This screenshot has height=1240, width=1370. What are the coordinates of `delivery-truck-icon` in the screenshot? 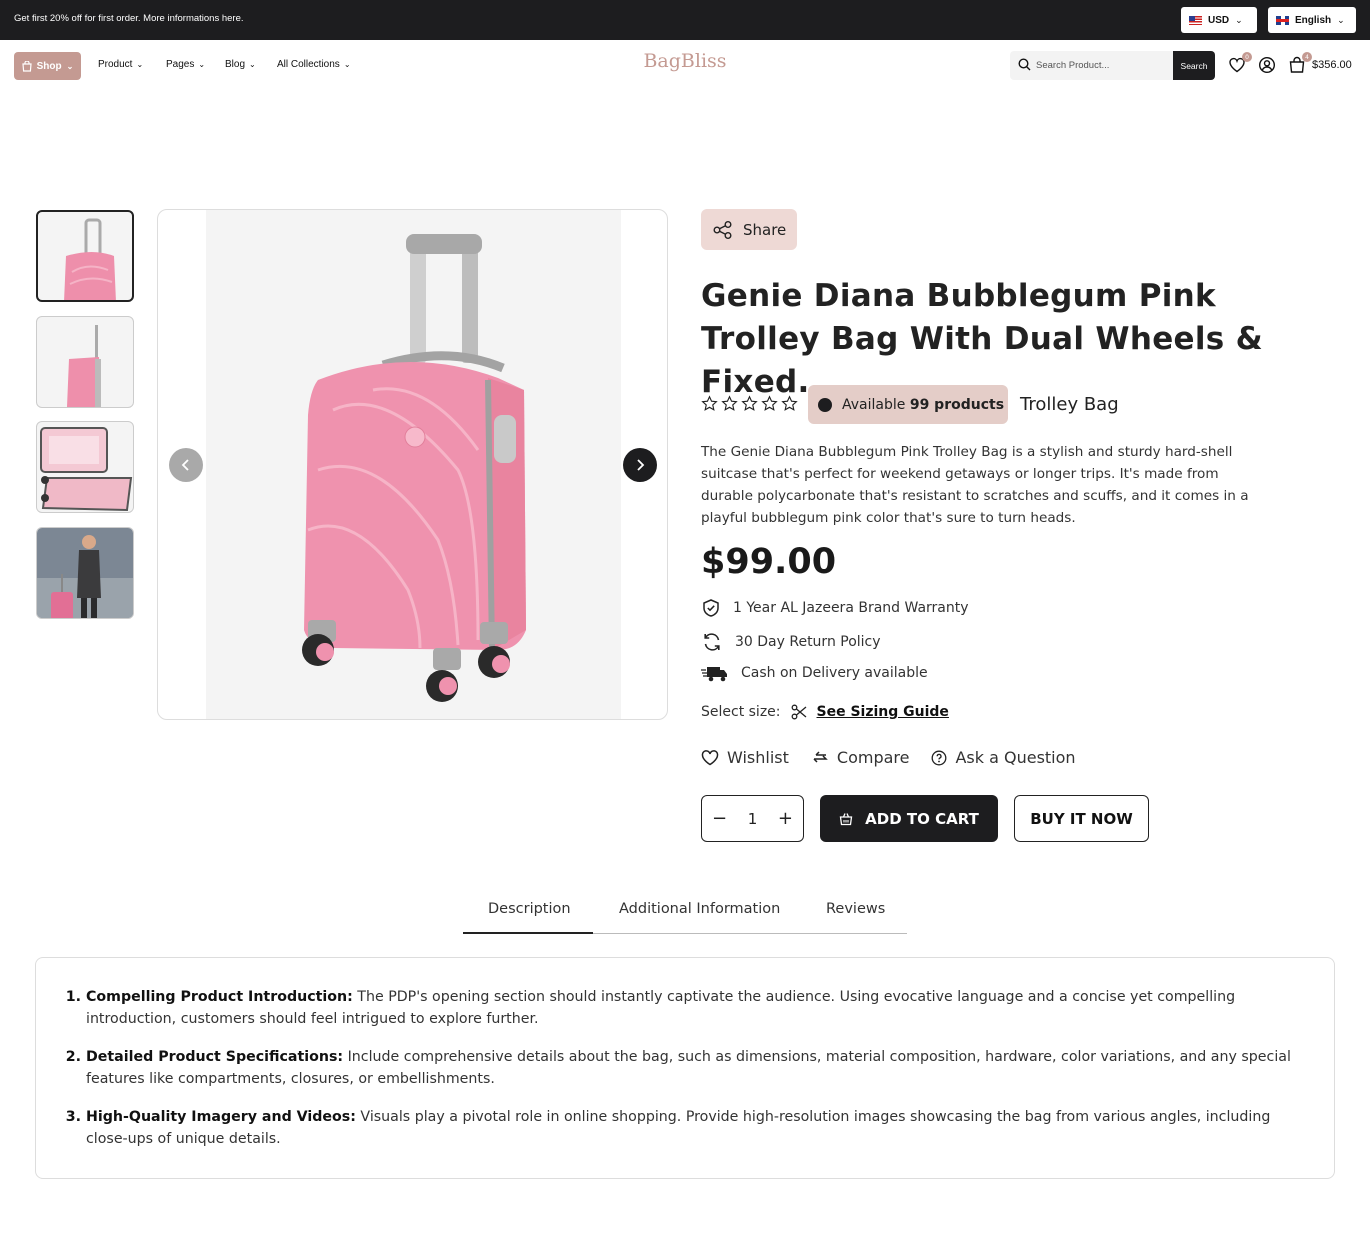 It's located at (714, 674).